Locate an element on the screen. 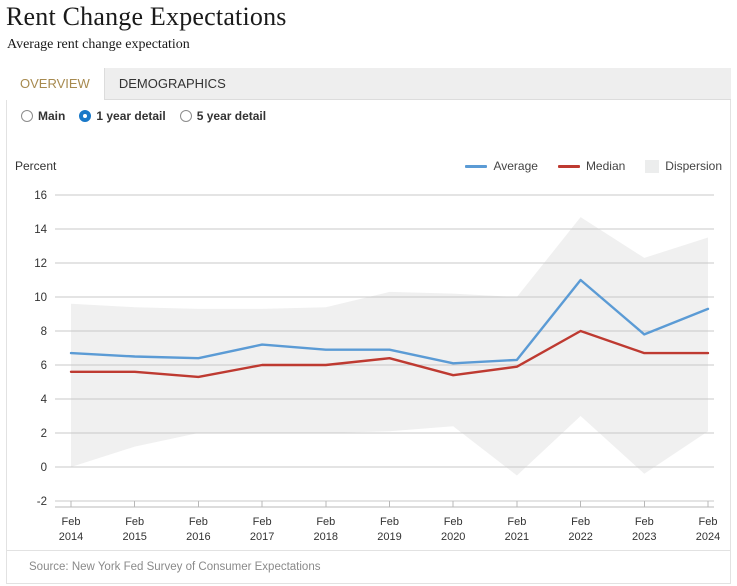 The height and width of the screenshot is (586, 737). radio-5-year-detail-label: 5 year detail is located at coordinates (231, 116).